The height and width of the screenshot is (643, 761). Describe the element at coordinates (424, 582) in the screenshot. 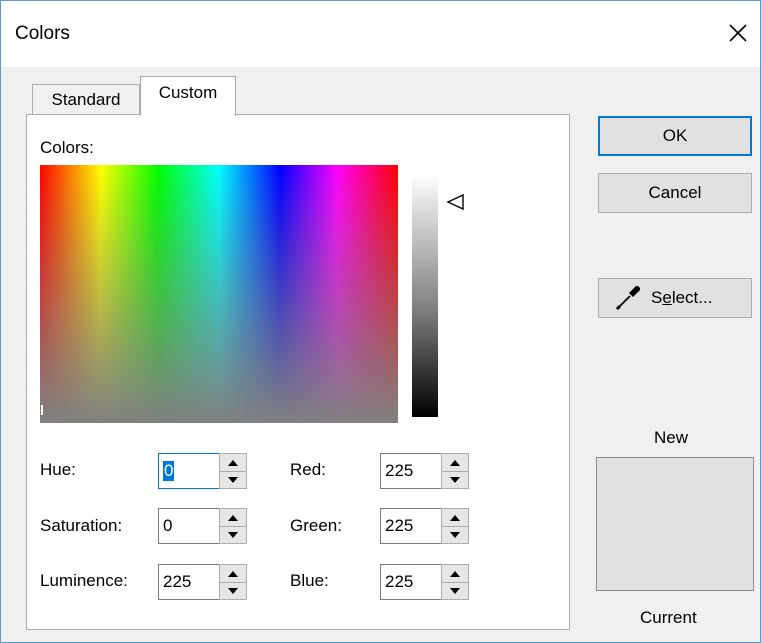

I see `blue-stepper: 225` at that location.